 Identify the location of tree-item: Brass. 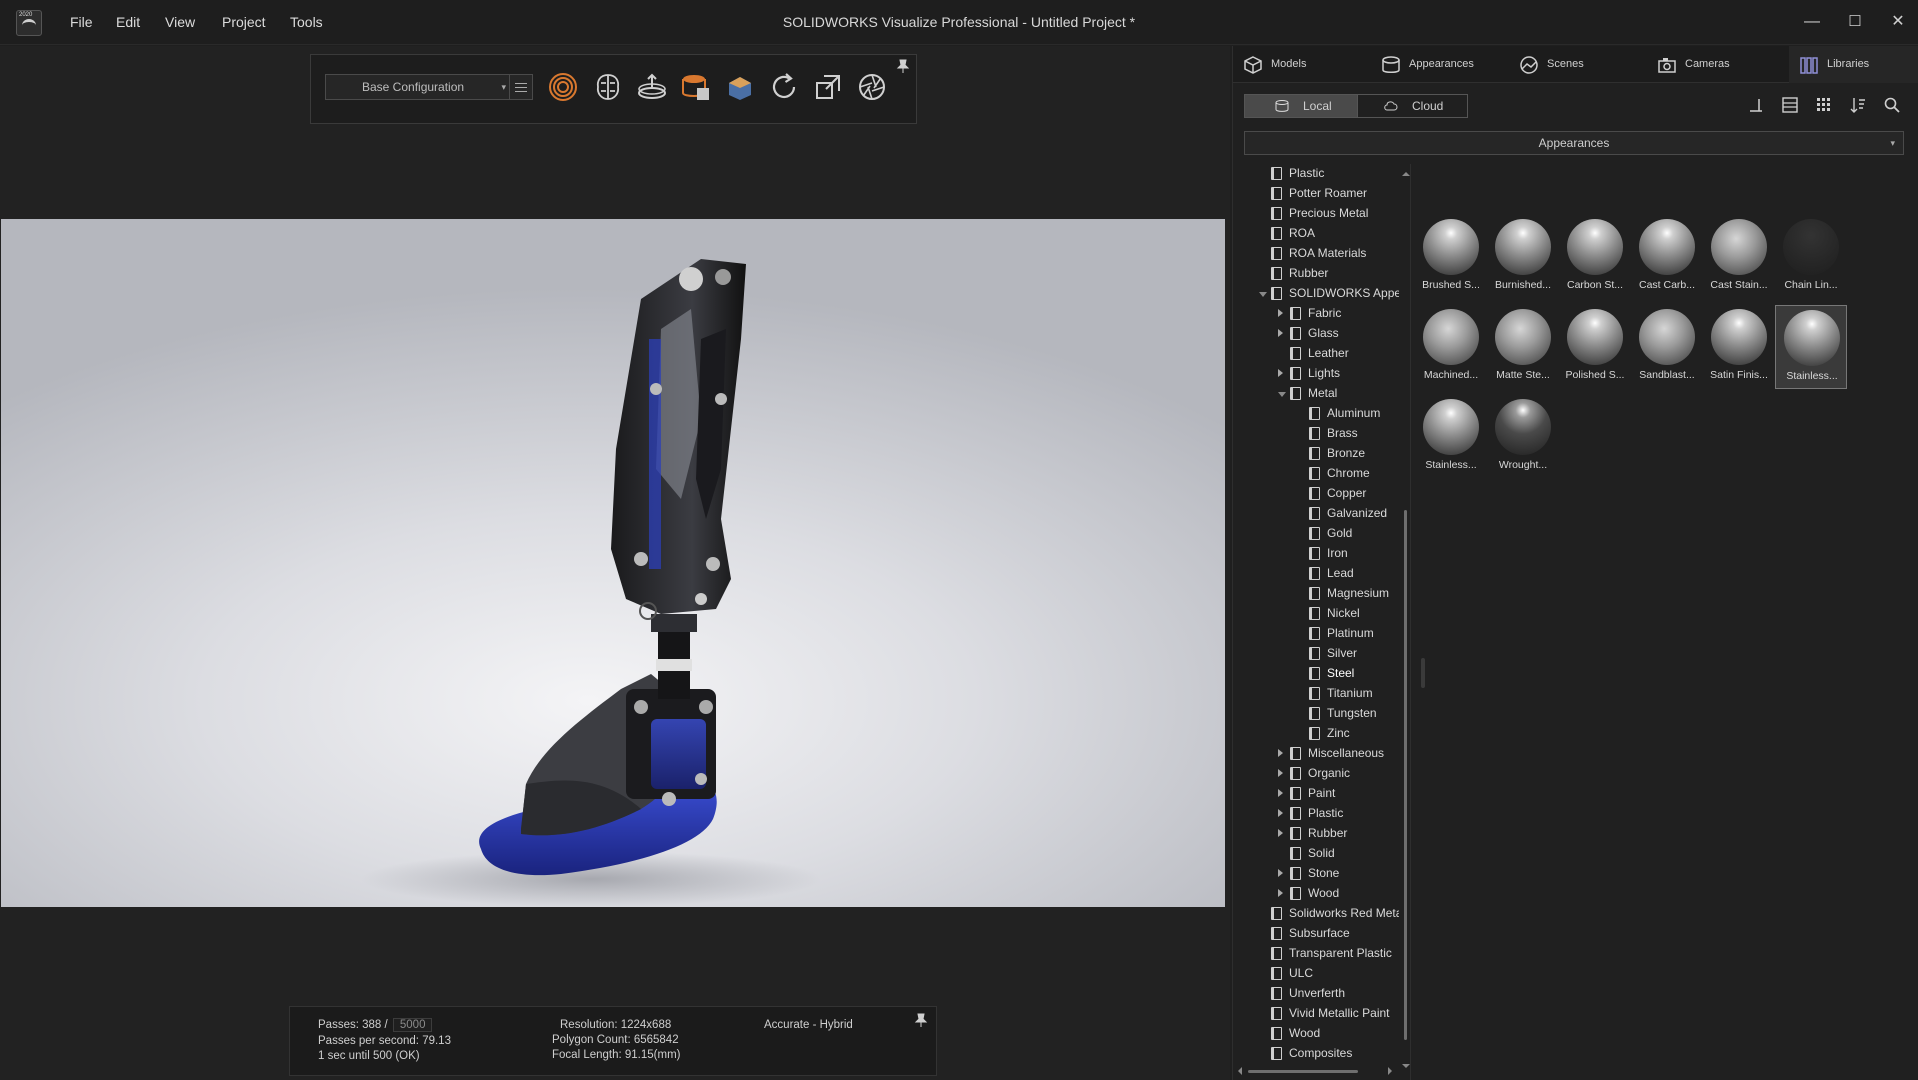
(1348, 434).